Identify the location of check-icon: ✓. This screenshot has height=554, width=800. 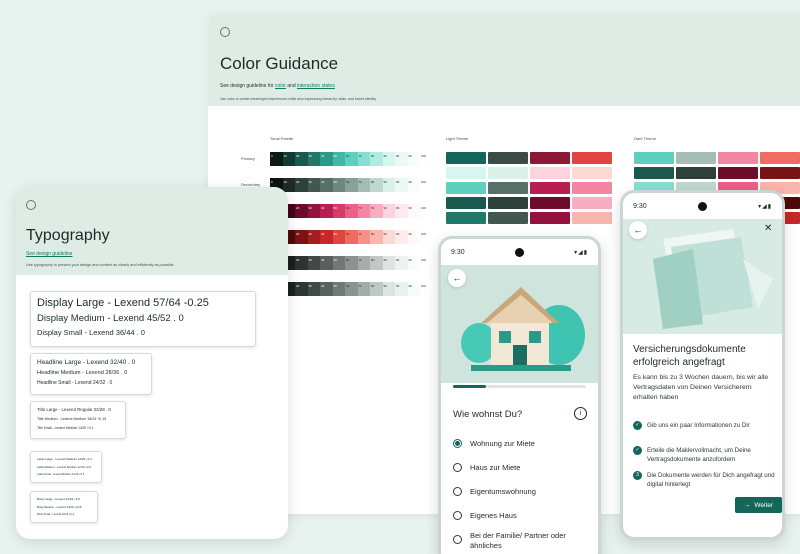
(637, 450).